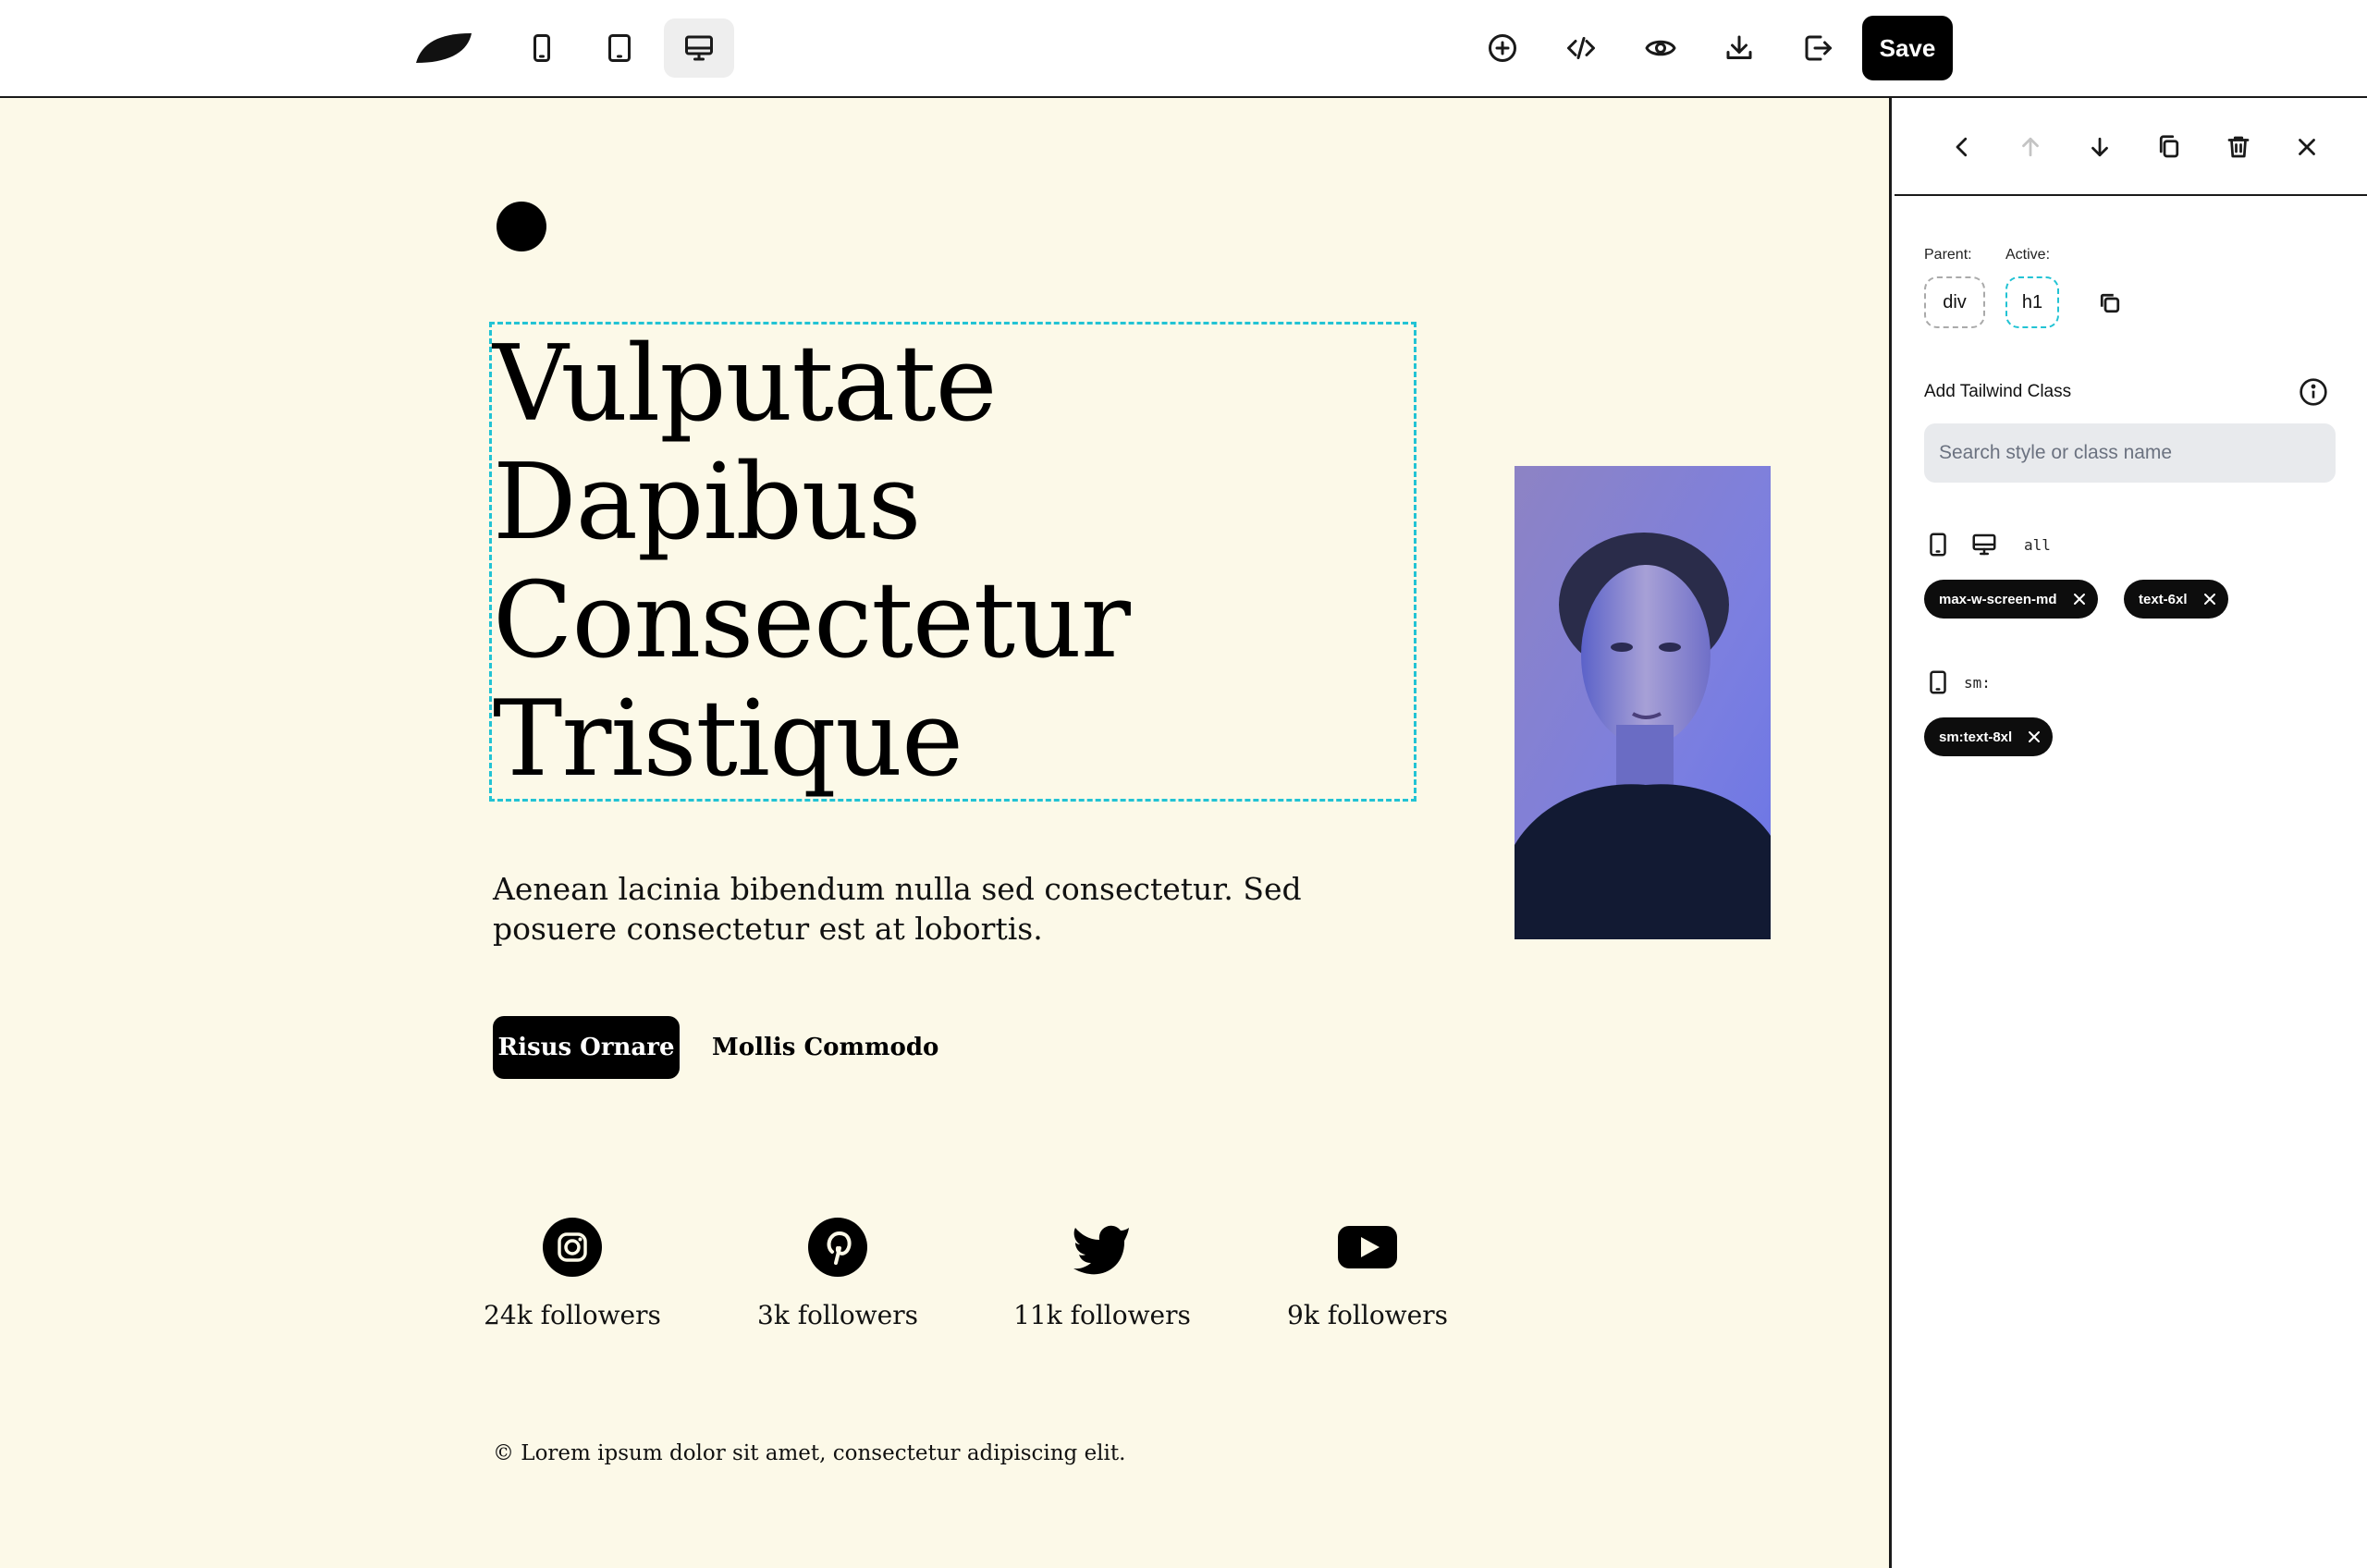 The image size is (2367, 1568). I want to click on class-tag-label: text-6xl, so click(2163, 599).